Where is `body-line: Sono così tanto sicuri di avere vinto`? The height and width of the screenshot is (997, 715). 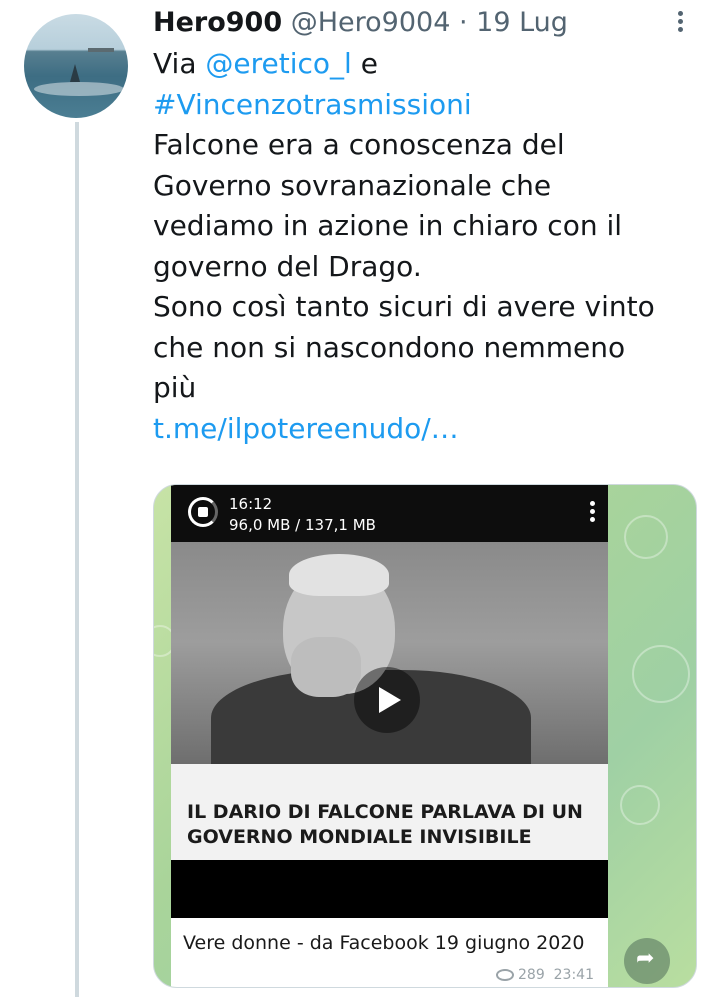 body-line: Sono così tanto sicuri di avere vinto is located at coordinates (404, 306).